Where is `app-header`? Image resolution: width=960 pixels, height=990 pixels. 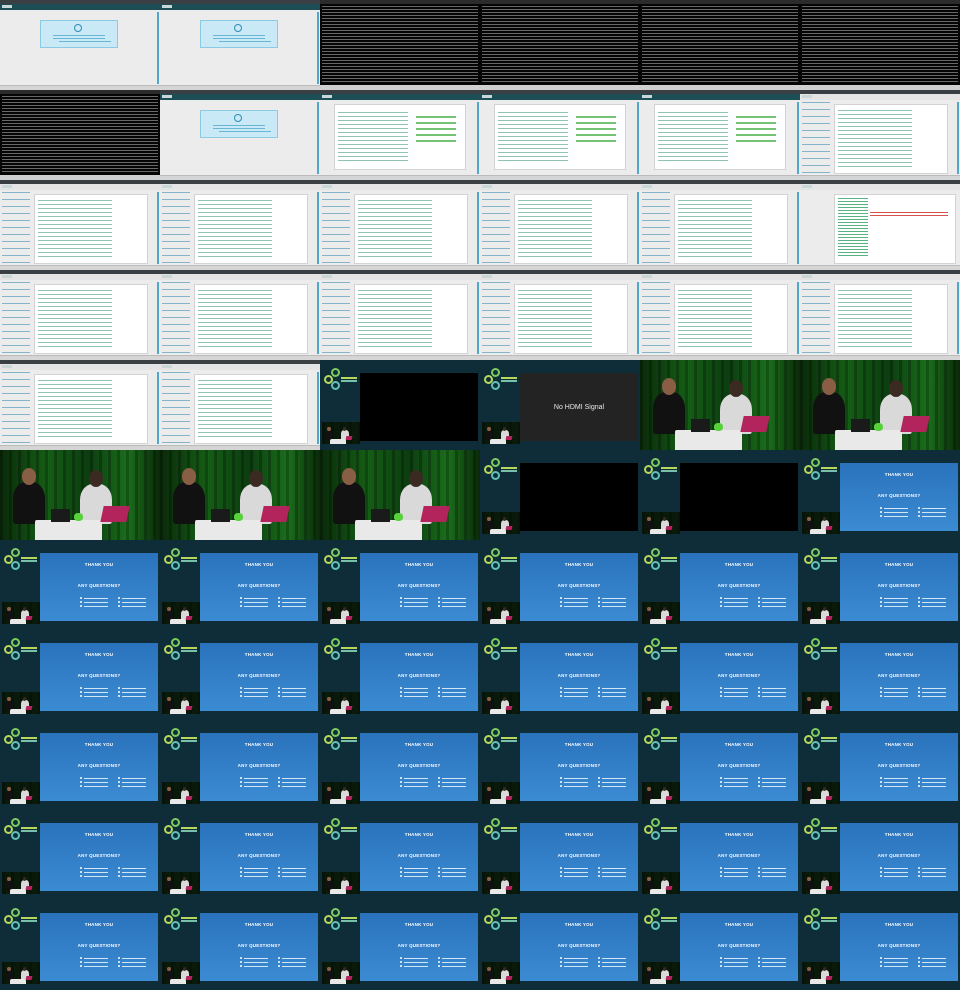
app-header is located at coordinates (560, 97).